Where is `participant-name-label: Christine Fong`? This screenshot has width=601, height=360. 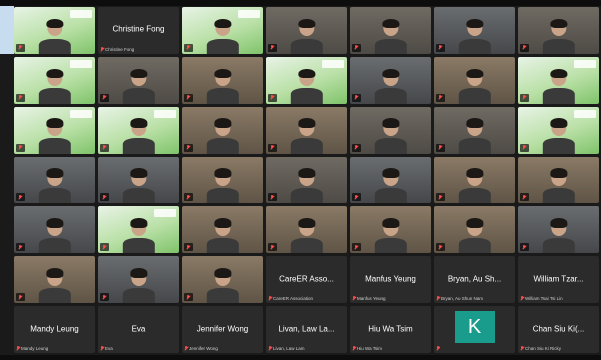 participant-name-label: Christine Fong is located at coordinates (117, 49).